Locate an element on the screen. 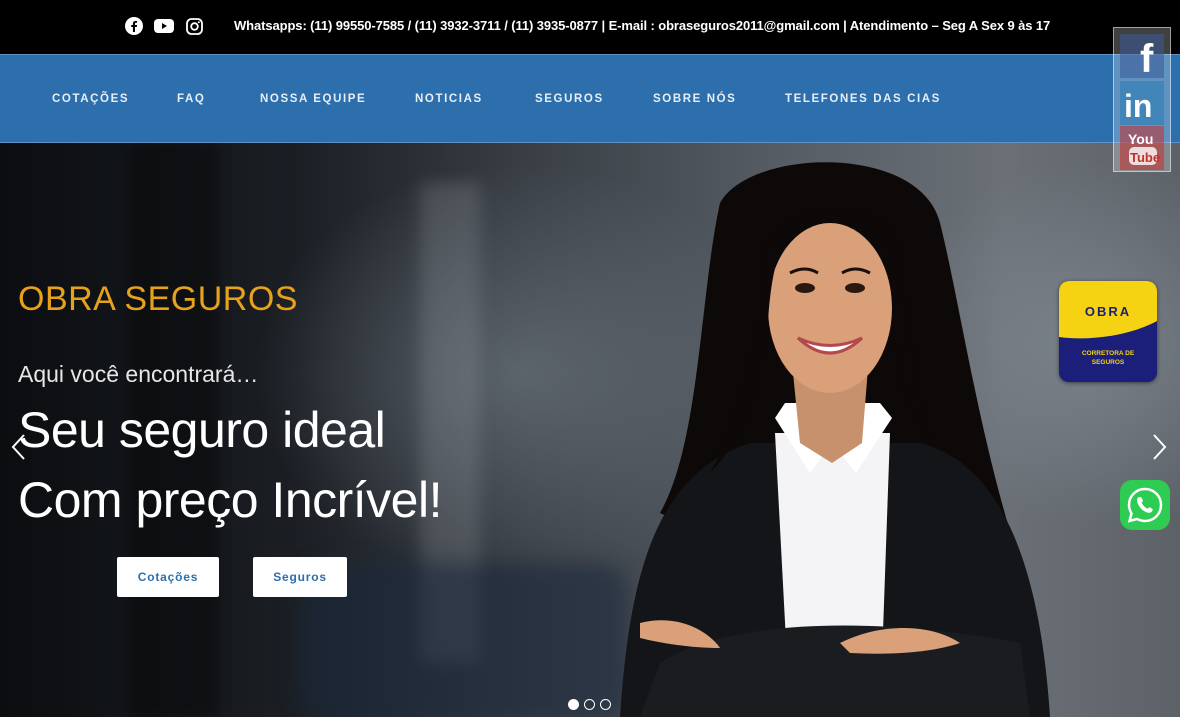 The image size is (1180, 717). floating-facebook-label: f is located at coordinates (1147, 57).